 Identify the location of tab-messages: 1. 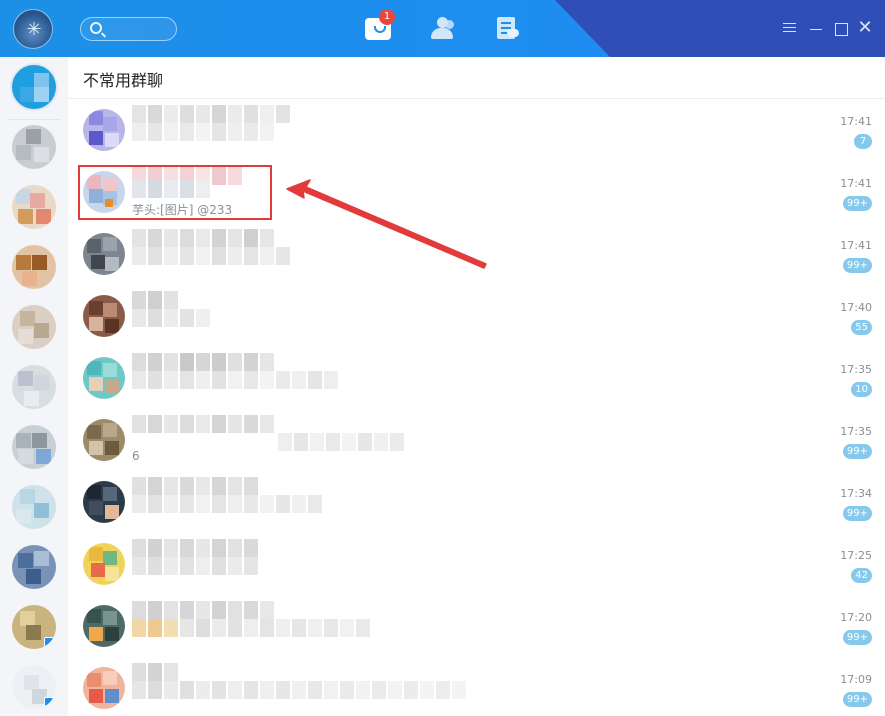
(379, 25).